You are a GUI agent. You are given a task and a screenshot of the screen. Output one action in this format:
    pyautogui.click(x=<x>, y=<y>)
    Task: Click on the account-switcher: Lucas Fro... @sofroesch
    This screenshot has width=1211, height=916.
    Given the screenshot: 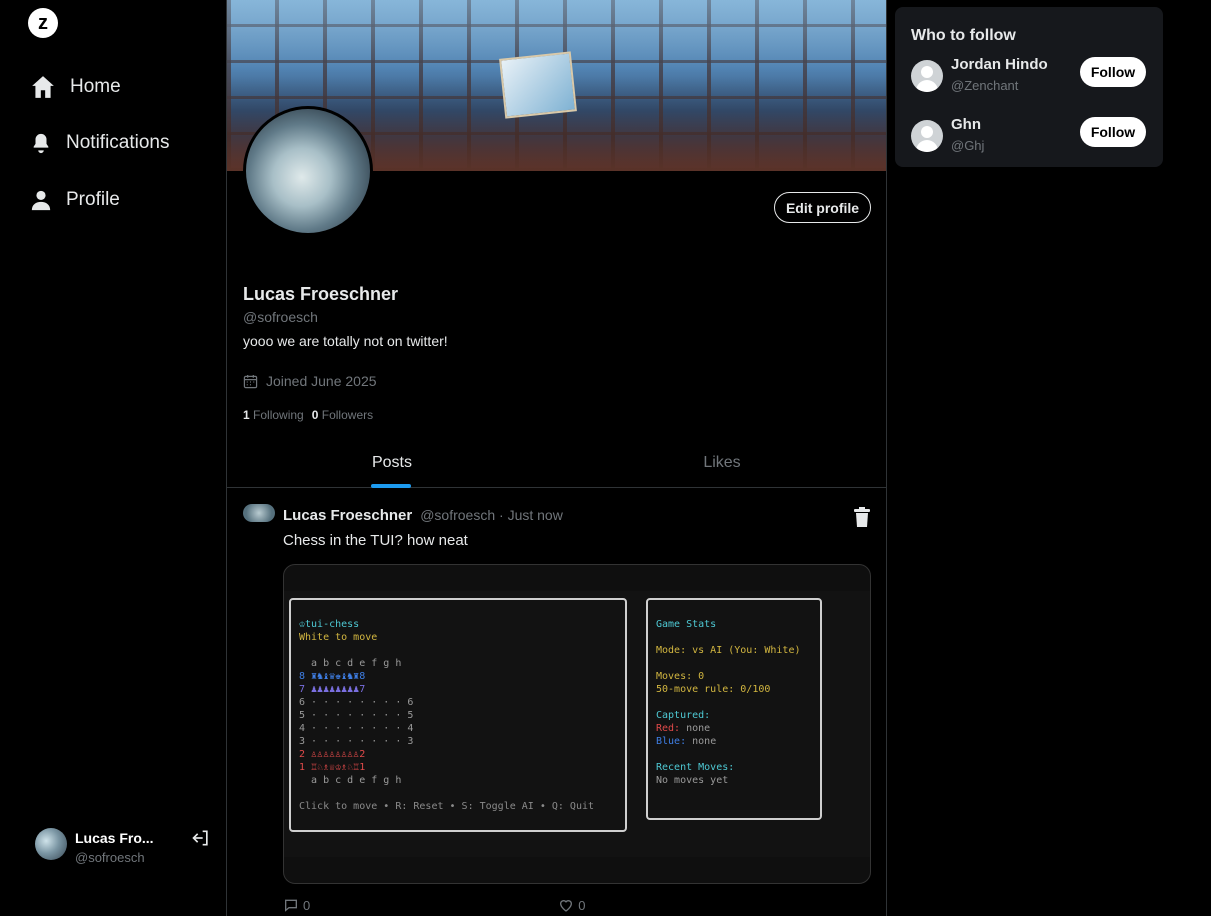 What is the action you would take?
    pyautogui.click(x=125, y=848)
    